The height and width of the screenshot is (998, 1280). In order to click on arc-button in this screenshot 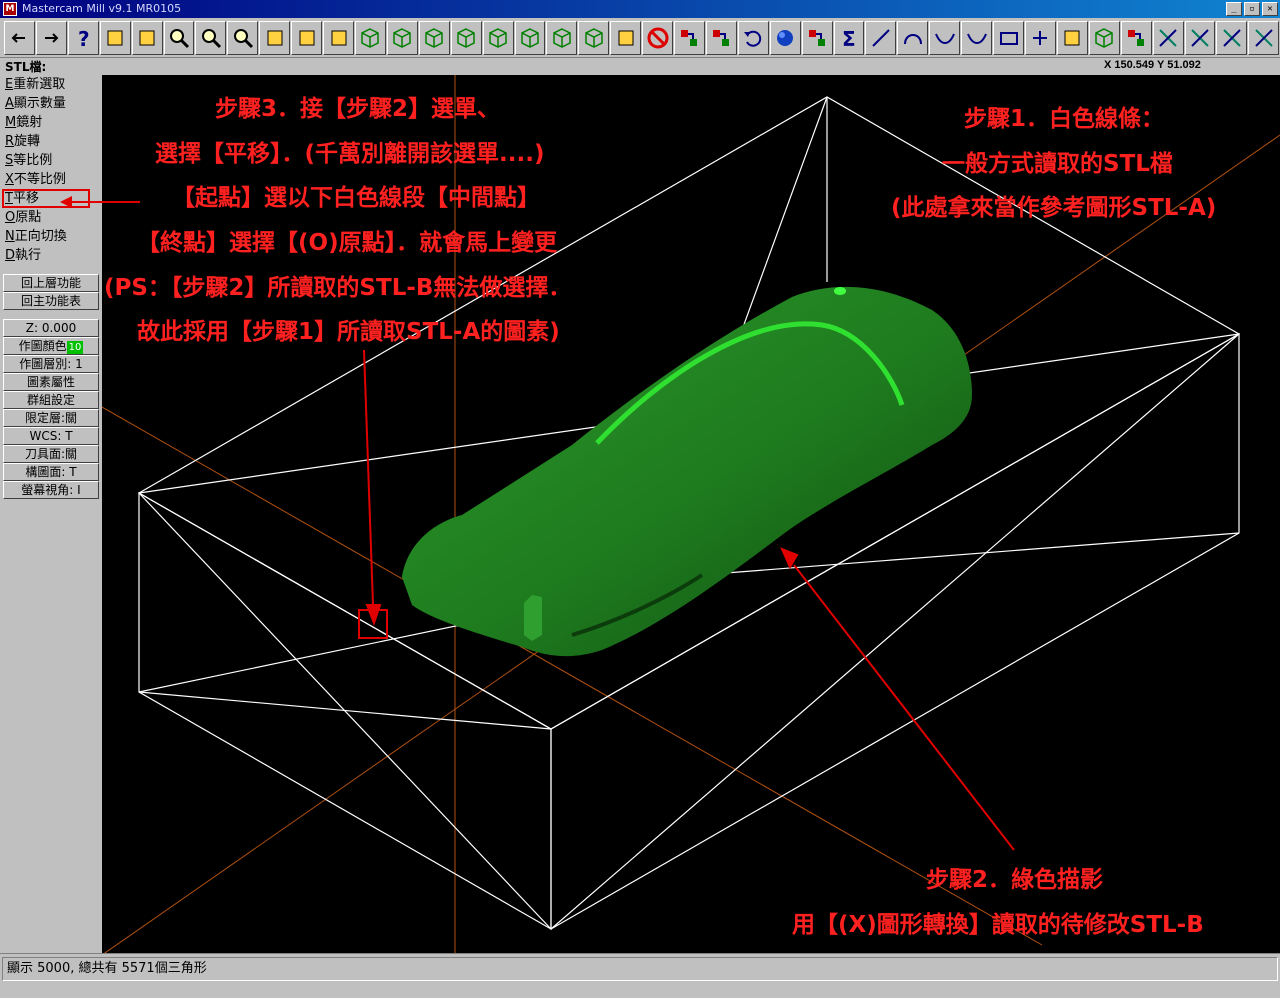, I will do `click(913, 37)`.